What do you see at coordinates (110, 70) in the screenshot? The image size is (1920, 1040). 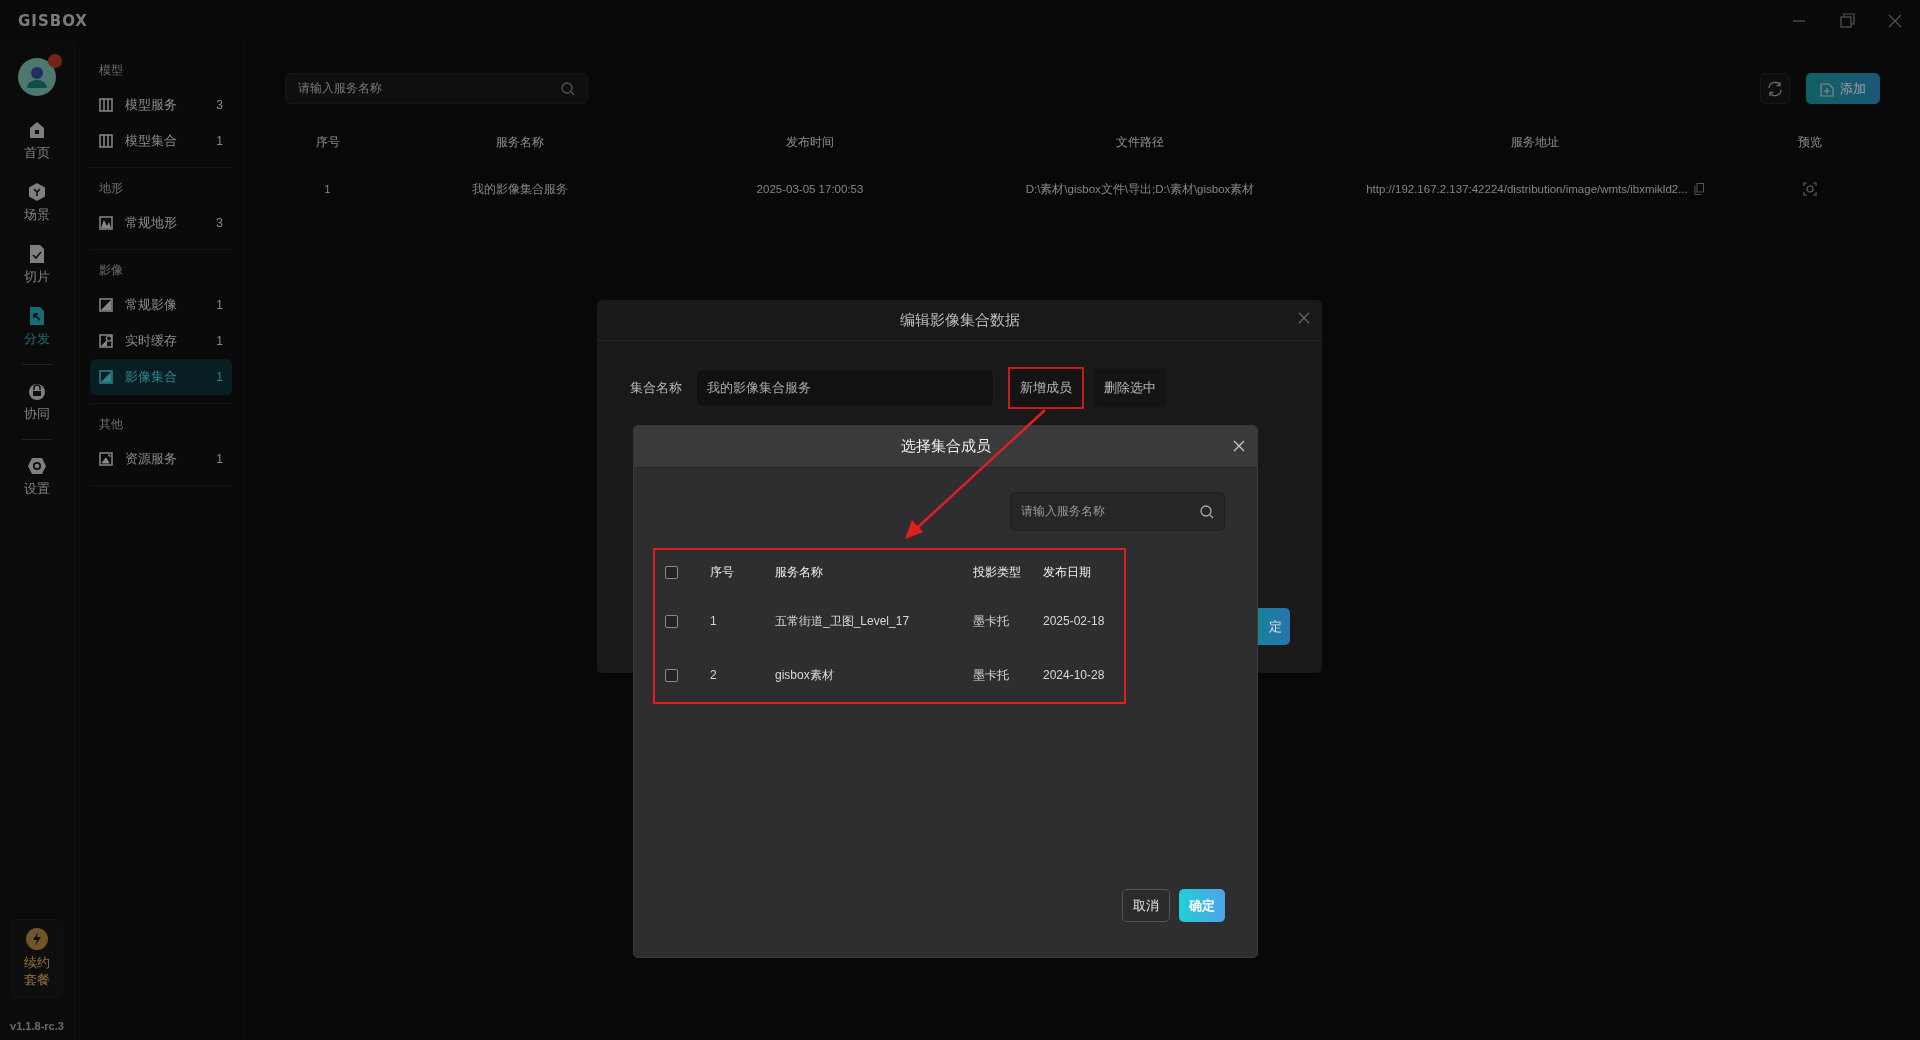 I see `section-heading: 模型` at bounding box center [110, 70].